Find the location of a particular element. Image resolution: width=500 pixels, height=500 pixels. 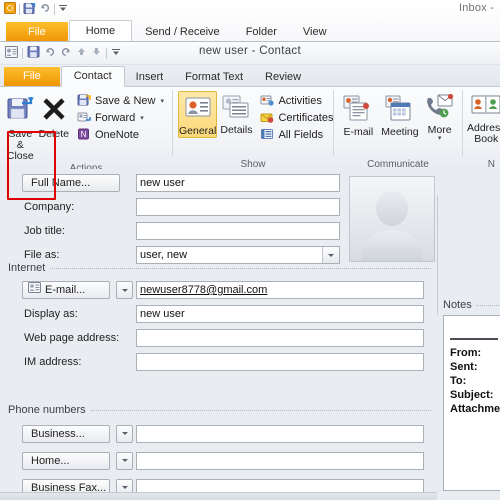

main-quick-access-toolbar: O is located at coordinates (36, 9).